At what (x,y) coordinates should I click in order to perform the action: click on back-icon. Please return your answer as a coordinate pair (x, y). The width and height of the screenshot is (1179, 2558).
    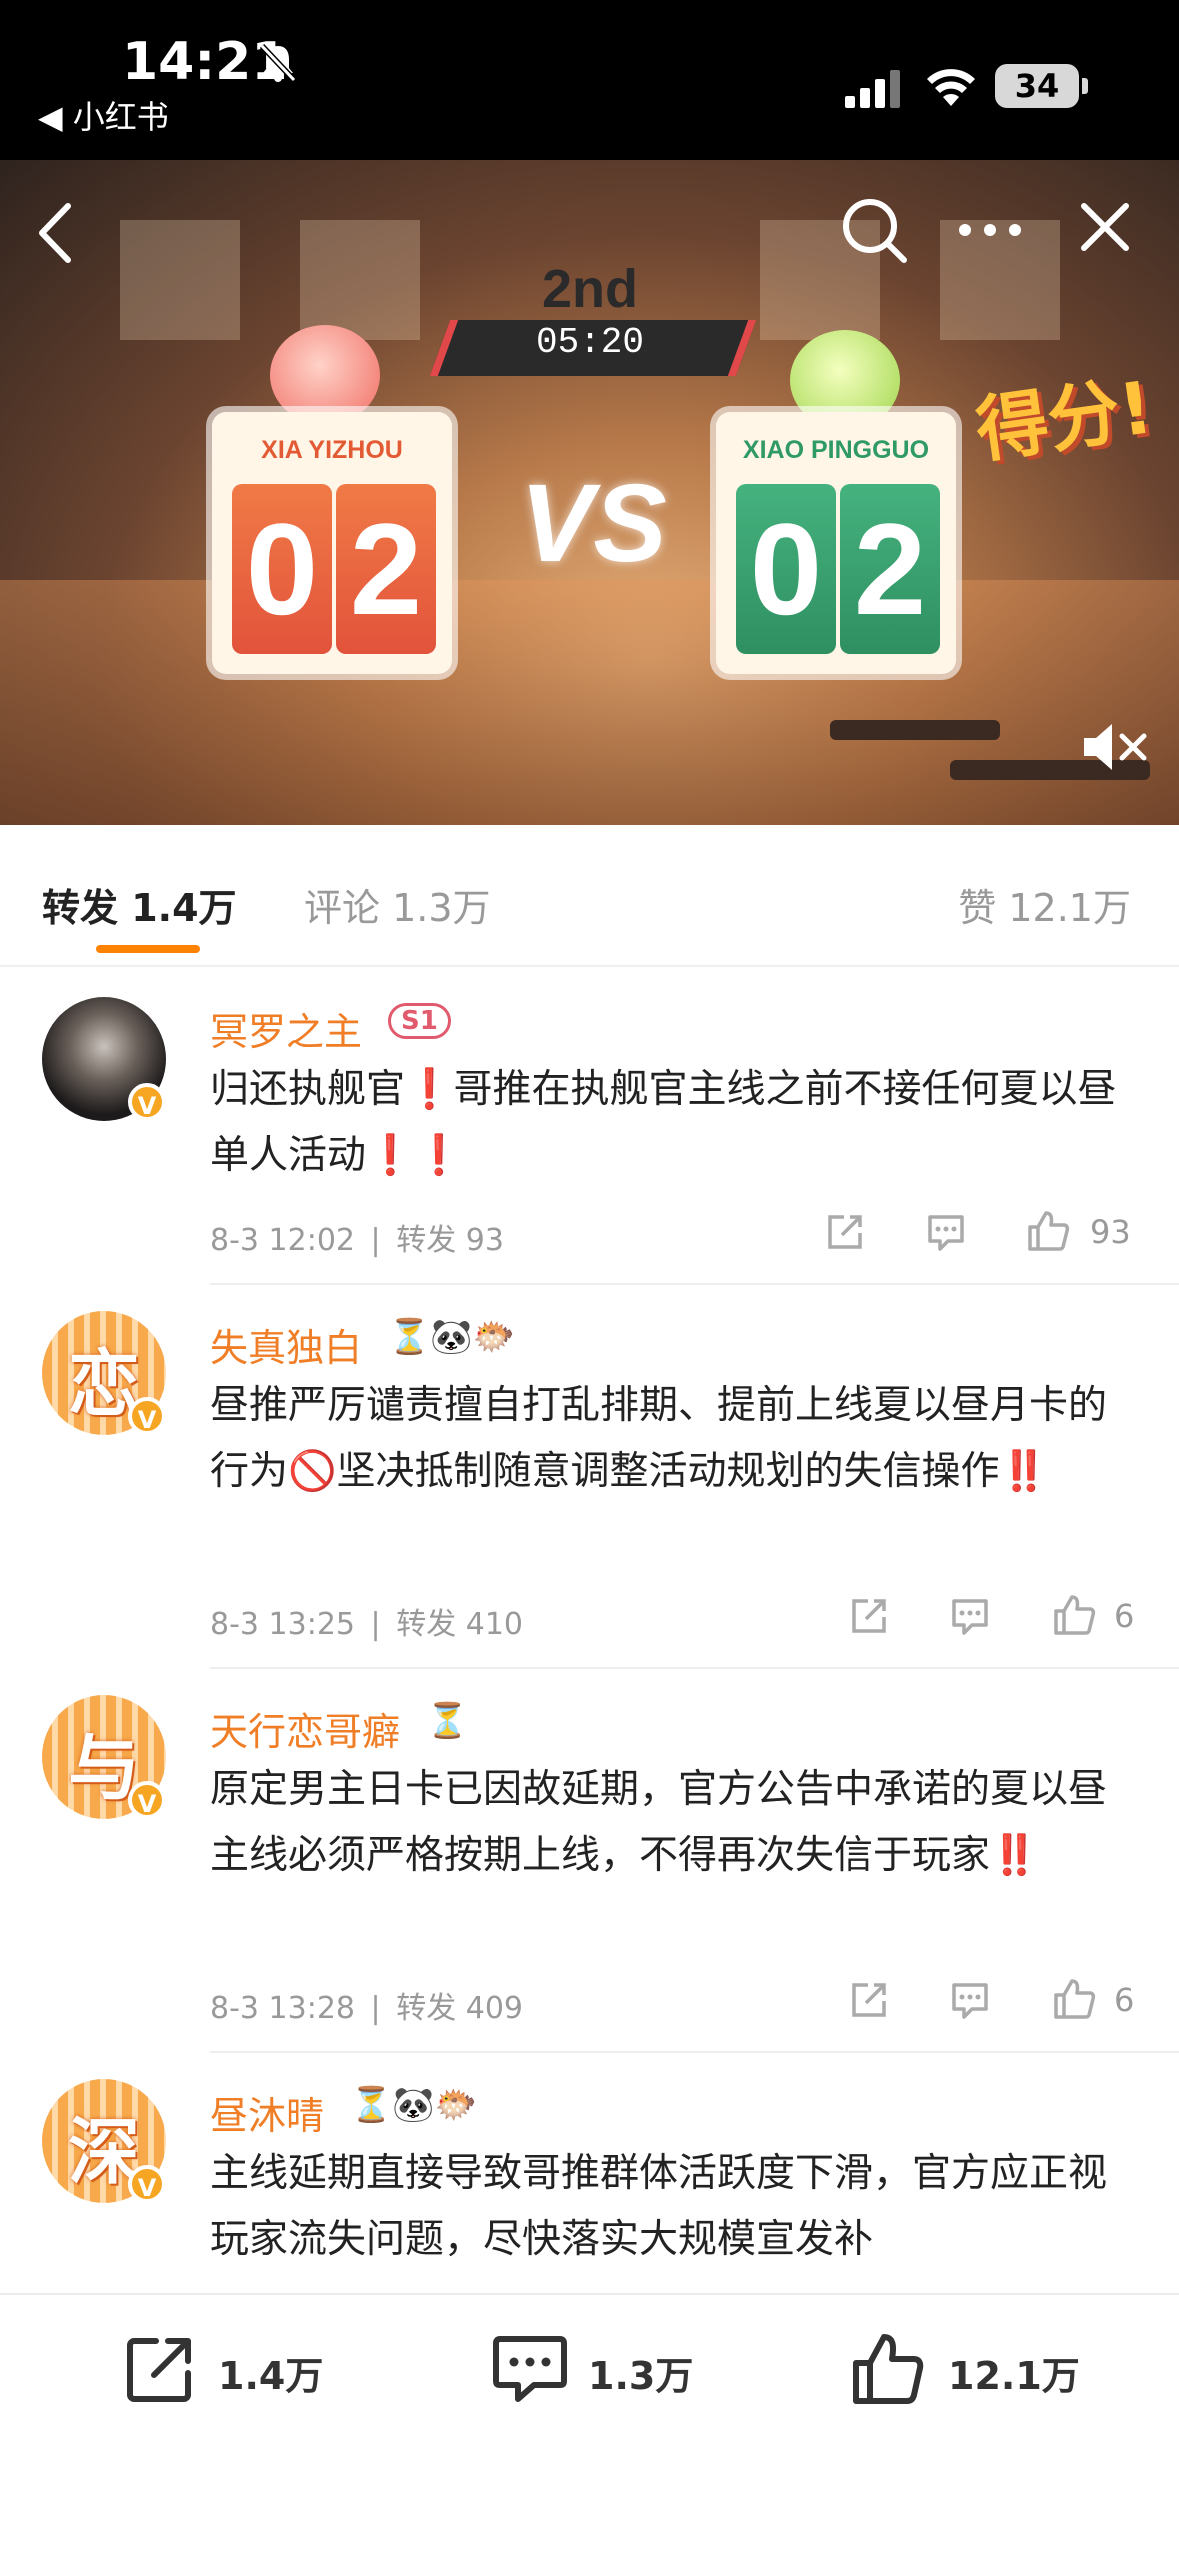
    Looking at the image, I should click on (54, 233).